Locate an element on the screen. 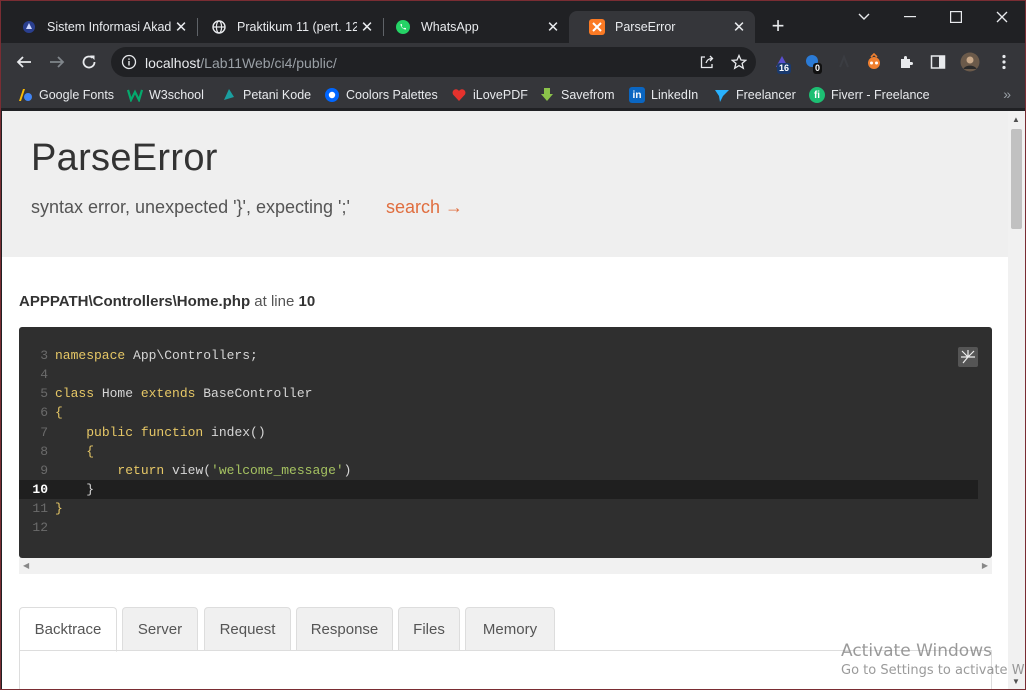 This screenshot has height=690, width=1026. new-tab-button: + is located at coordinates (778, 27).